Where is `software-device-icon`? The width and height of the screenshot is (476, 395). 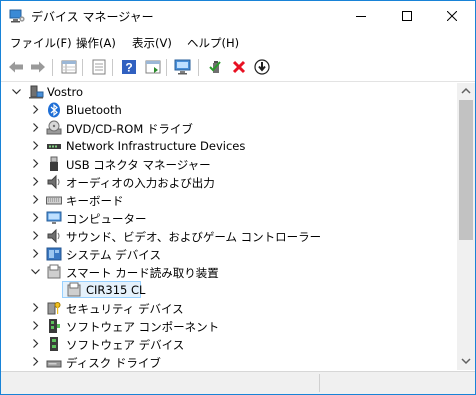 software-device-icon is located at coordinates (54, 344).